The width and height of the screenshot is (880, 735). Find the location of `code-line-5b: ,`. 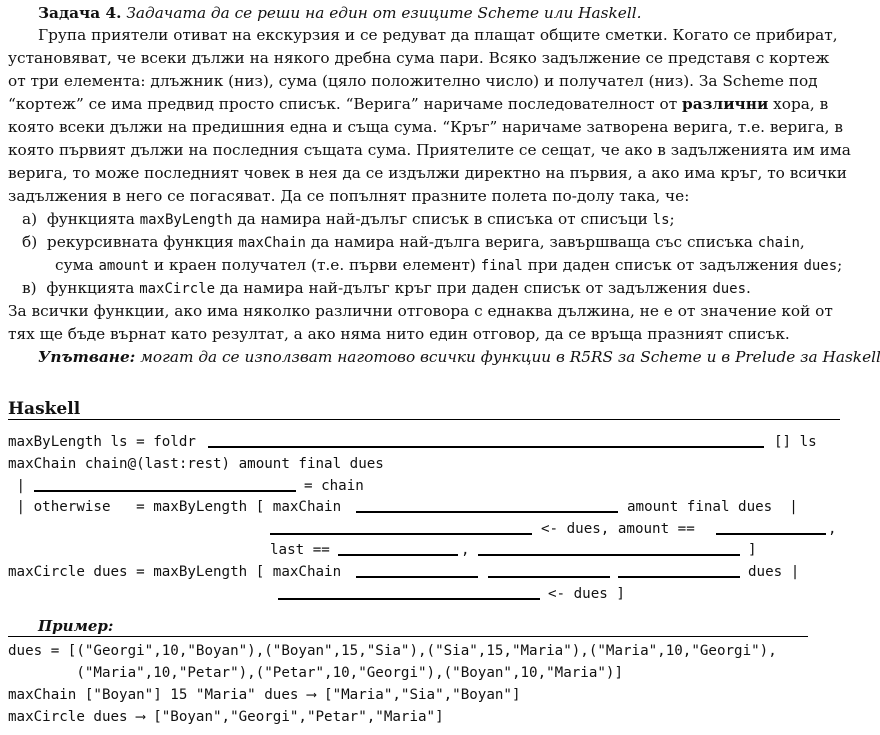

code-line-5b: , is located at coordinates (832, 529).